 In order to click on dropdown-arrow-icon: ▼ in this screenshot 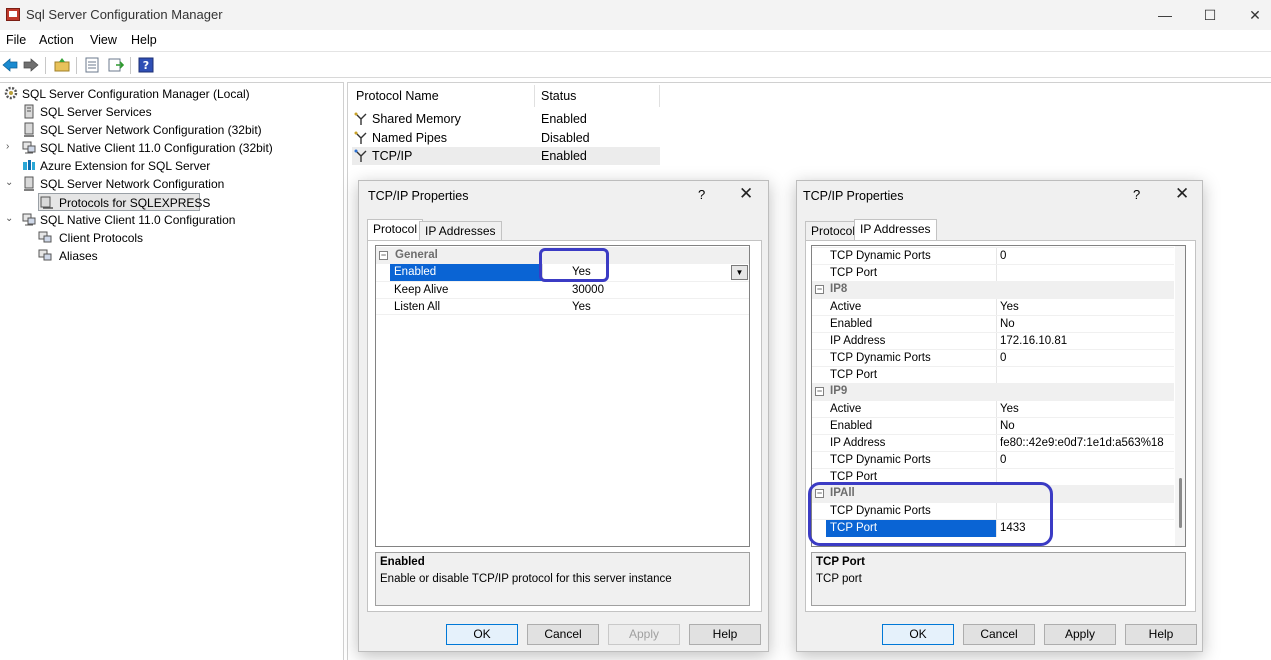, I will do `click(739, 272)`.